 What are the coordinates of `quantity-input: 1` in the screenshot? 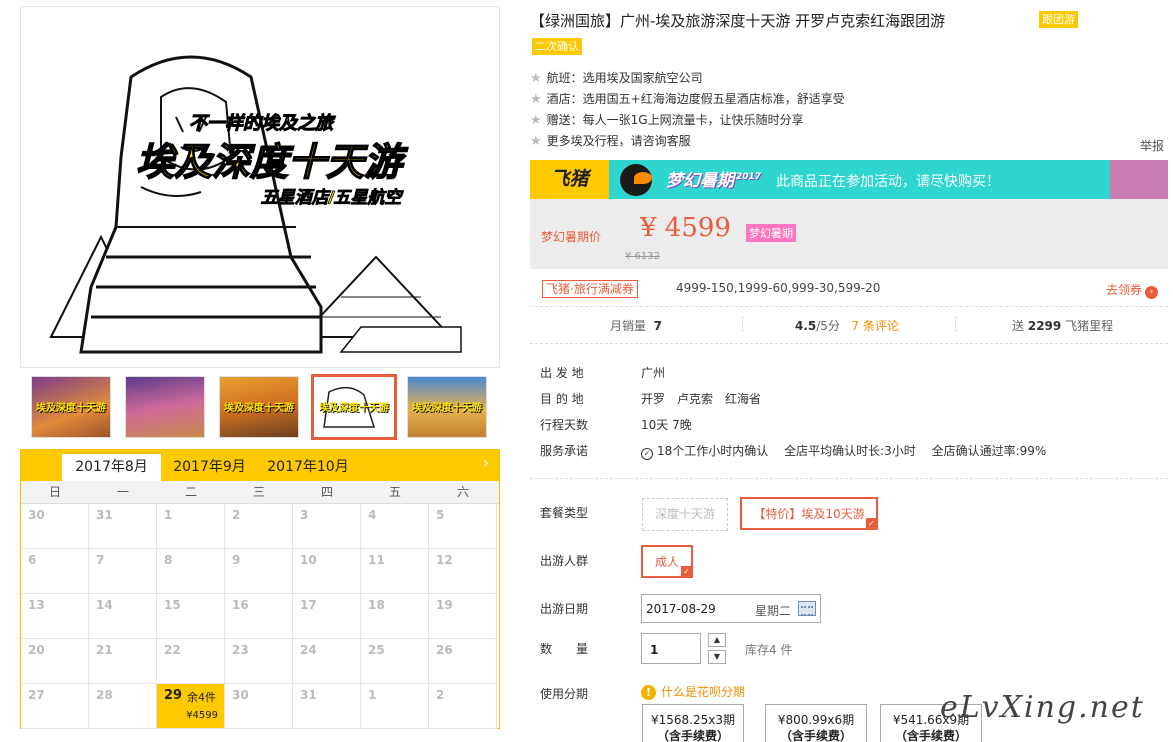 It's located at (671, 648).